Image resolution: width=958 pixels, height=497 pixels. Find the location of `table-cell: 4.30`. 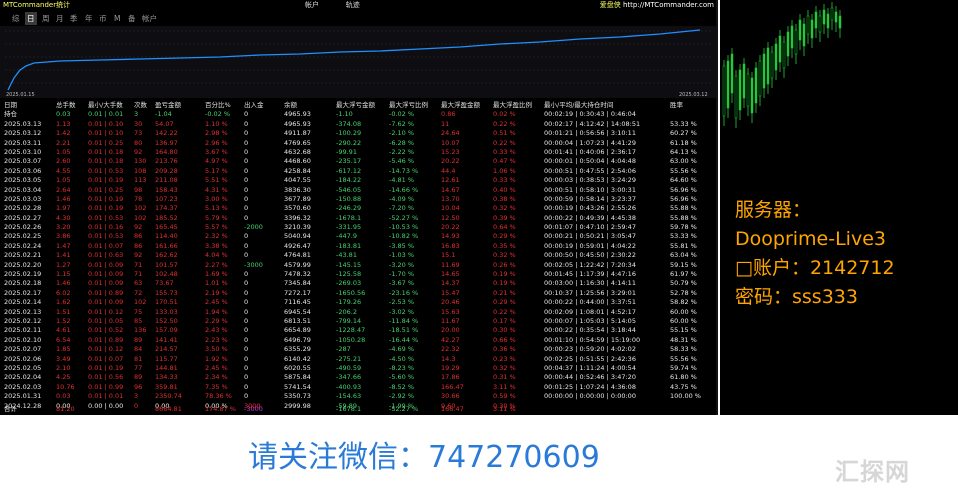

table-cell: 4.30 is located at coordinates (63, 217).